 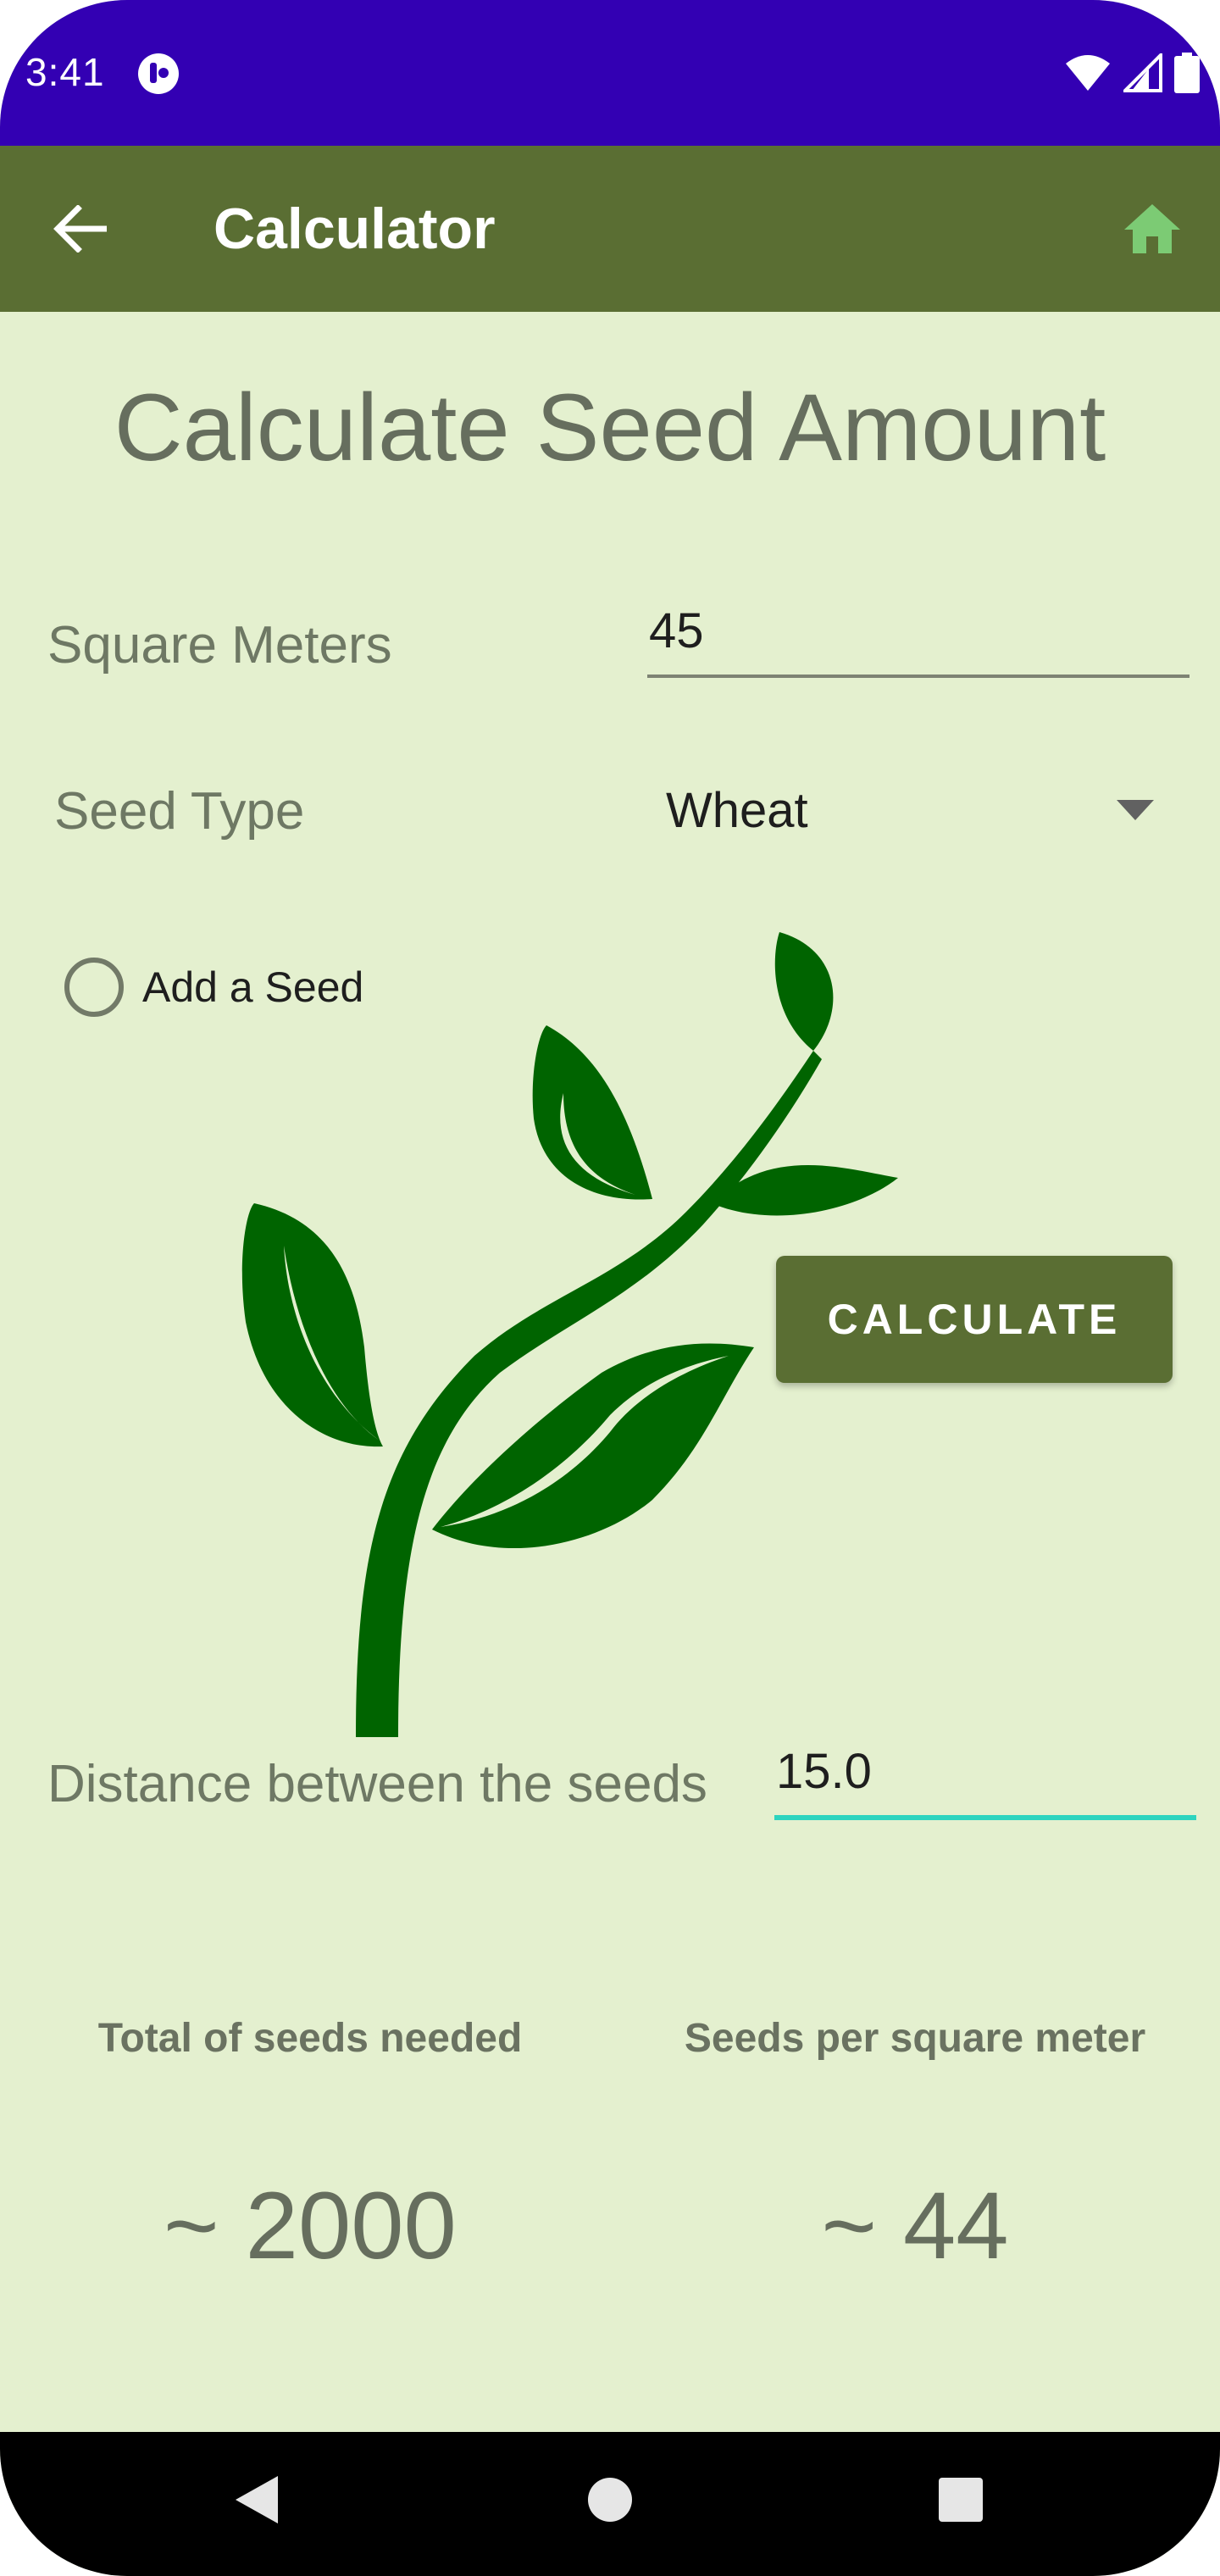 I want to click on nav-back-button, so click(x=256, y=2500).